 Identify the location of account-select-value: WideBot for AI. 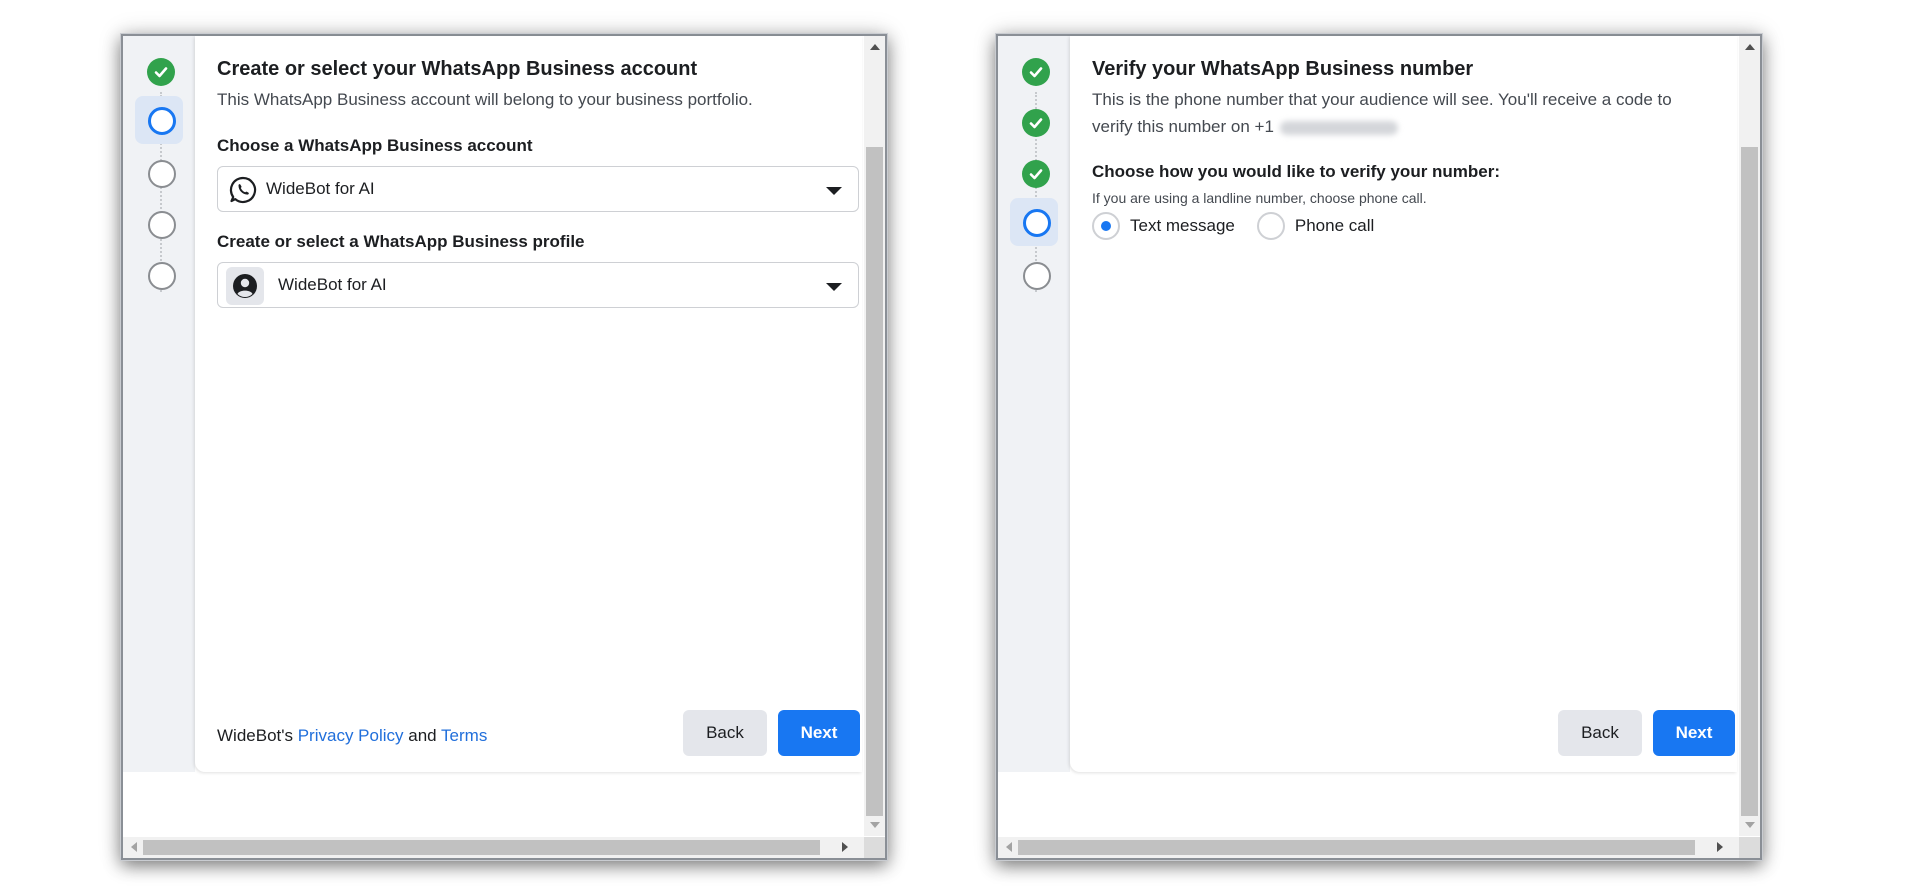
(320, 188).